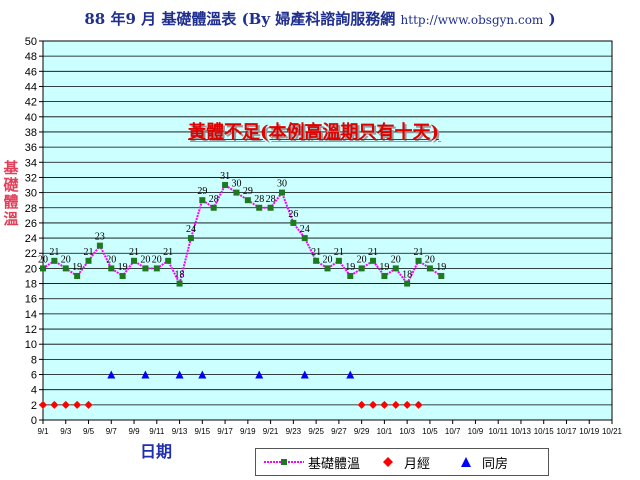 This screenshot has height=480, width=640. I want to click on y-tick-label: 16, so click(31, 300).